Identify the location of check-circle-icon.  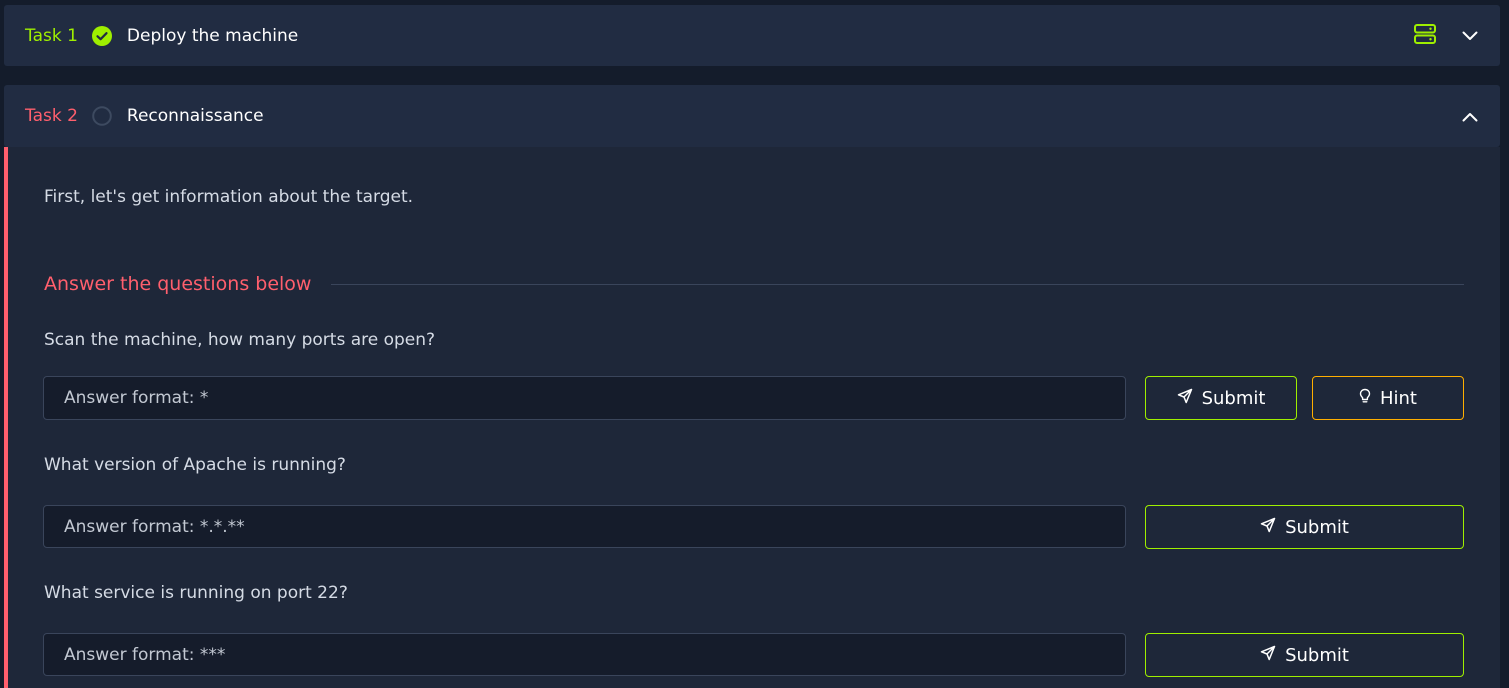
(101, 35).